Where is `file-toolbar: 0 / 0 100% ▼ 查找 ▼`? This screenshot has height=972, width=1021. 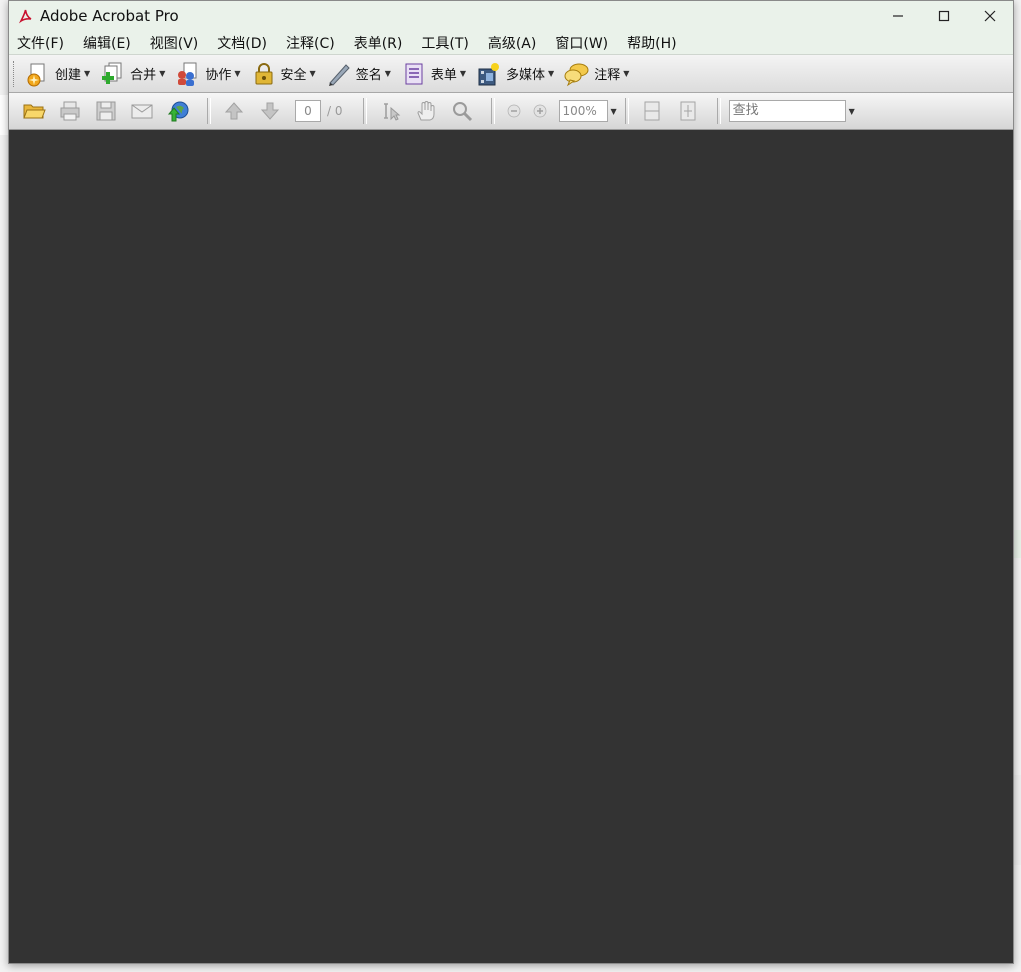
file-toolbar: 0 / 0 100% ▼ 查找 ▼ is located at coordinates (511, 111).